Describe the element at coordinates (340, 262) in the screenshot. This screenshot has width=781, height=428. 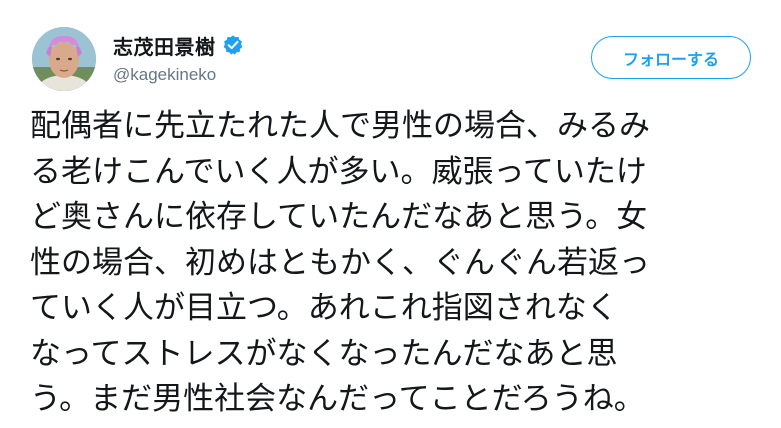
I see `tweet-text-line: 性の場合、初めはともかく、ぐんぐん若返っ` at that location.